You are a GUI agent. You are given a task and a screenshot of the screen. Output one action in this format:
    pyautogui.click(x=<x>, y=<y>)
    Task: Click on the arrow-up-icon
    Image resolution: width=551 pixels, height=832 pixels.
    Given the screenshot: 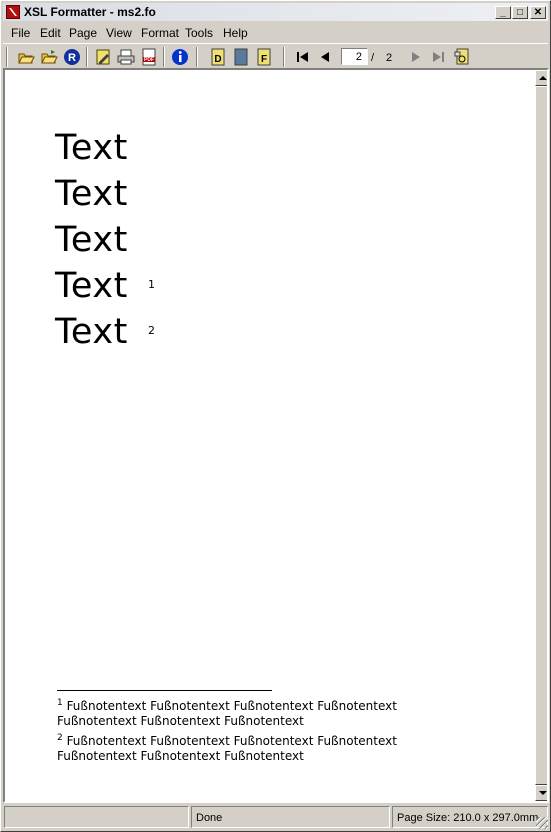 What is the action you would take?
    pyautogui.click(x=543, y=78)
    